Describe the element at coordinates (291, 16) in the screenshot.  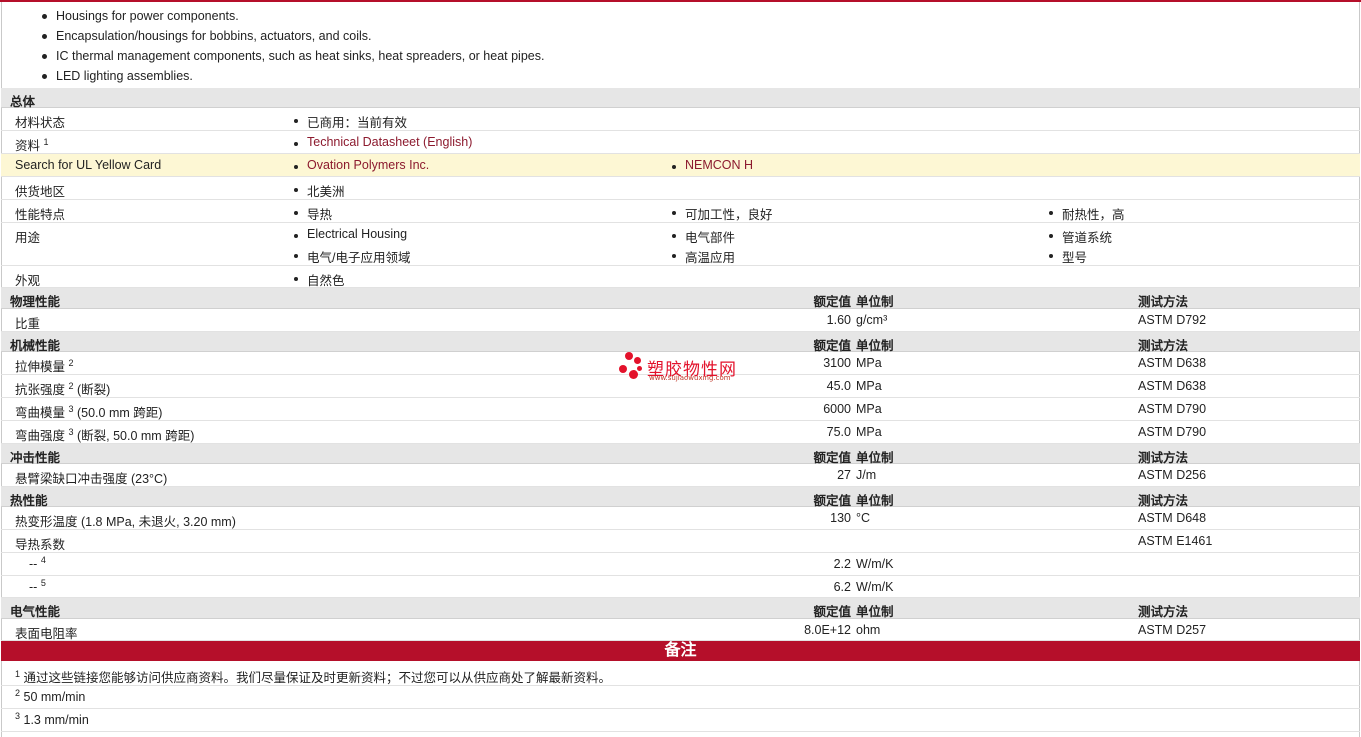
I see `list-item: Housings for power components.` at that location.